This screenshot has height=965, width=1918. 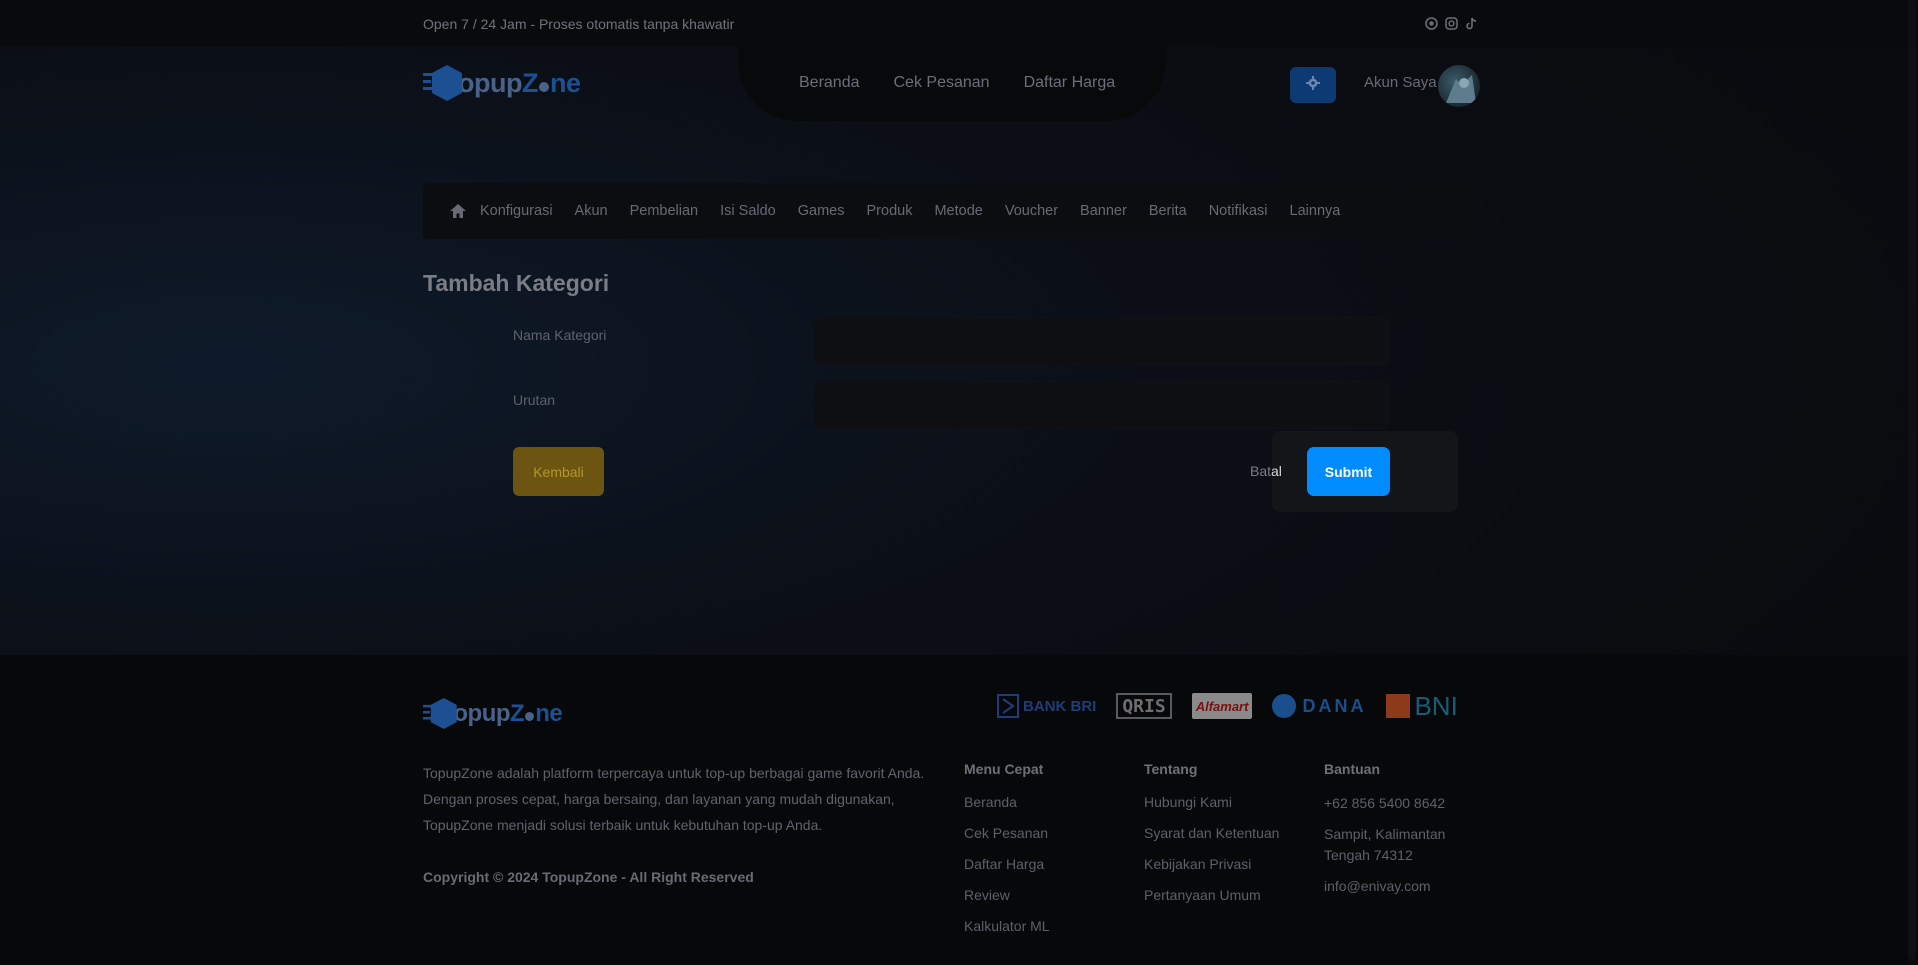 I want to click on main-nav: Beranda Cek Pesanan Daftar Harga, so click(x=957, y=83).